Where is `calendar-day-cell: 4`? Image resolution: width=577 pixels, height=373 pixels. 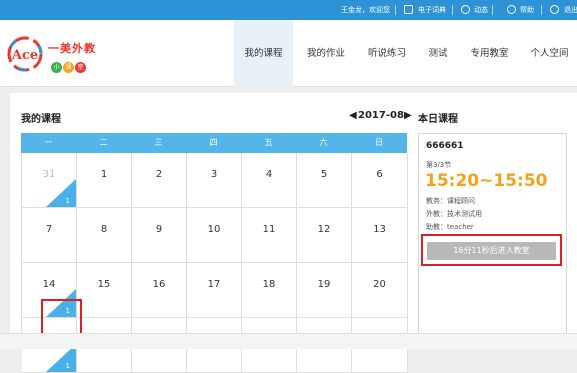
calendar-day-cell: 4 is located at coordinates (269, 180).